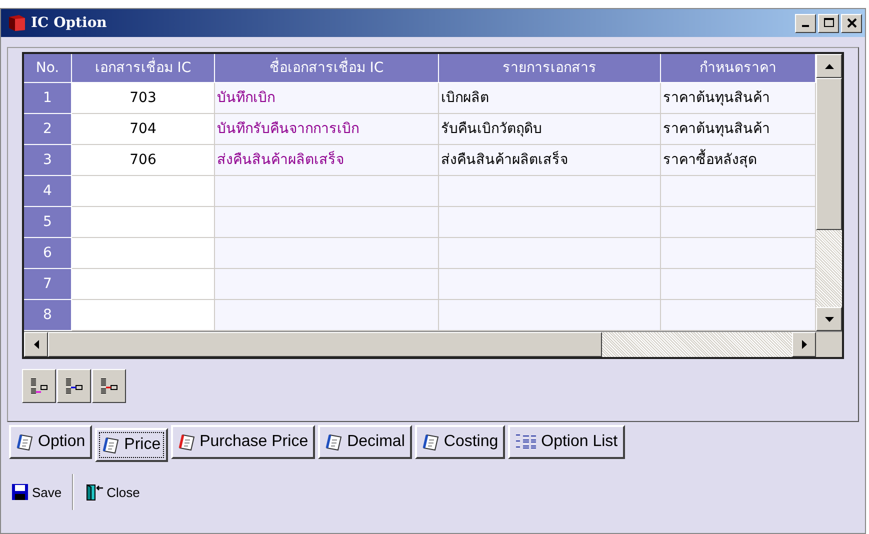  I want to click on table-cell: ราคาซื้อหลังสุด, so click(738, 160).